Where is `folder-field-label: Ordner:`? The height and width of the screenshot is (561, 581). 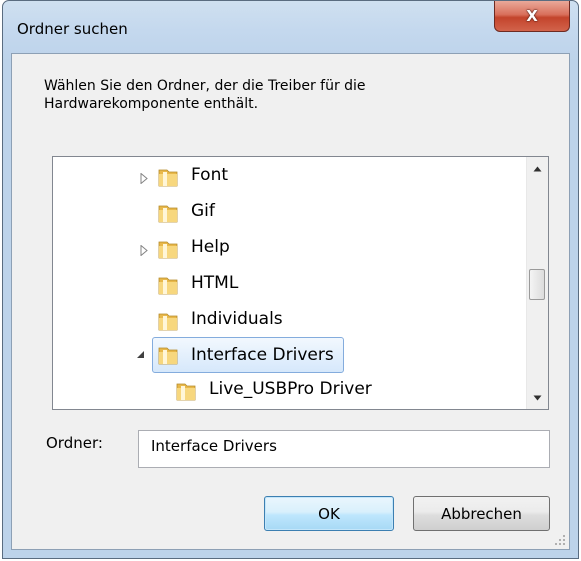
folder-field-label: Ordner: is located at coordinates (74, 443).